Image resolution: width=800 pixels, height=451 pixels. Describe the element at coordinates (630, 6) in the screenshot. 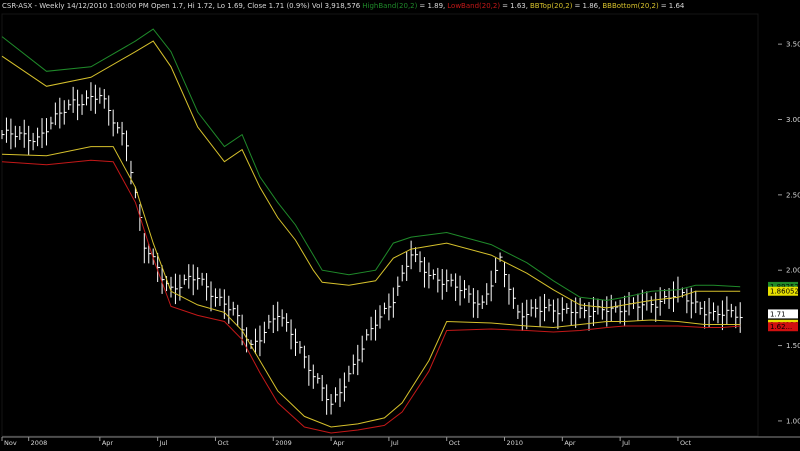

I see `legend-bb-bottom-label: BBBottom(20,2)` at that location.